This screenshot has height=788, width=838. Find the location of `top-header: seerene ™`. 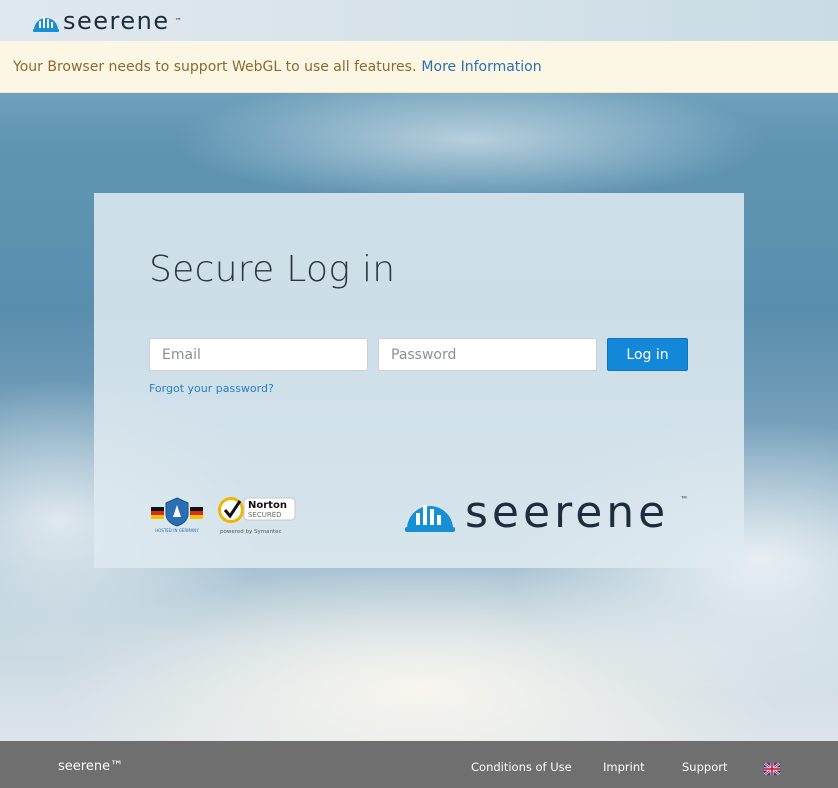

top-header: seerene ™ is located at coordinates (419, 20).